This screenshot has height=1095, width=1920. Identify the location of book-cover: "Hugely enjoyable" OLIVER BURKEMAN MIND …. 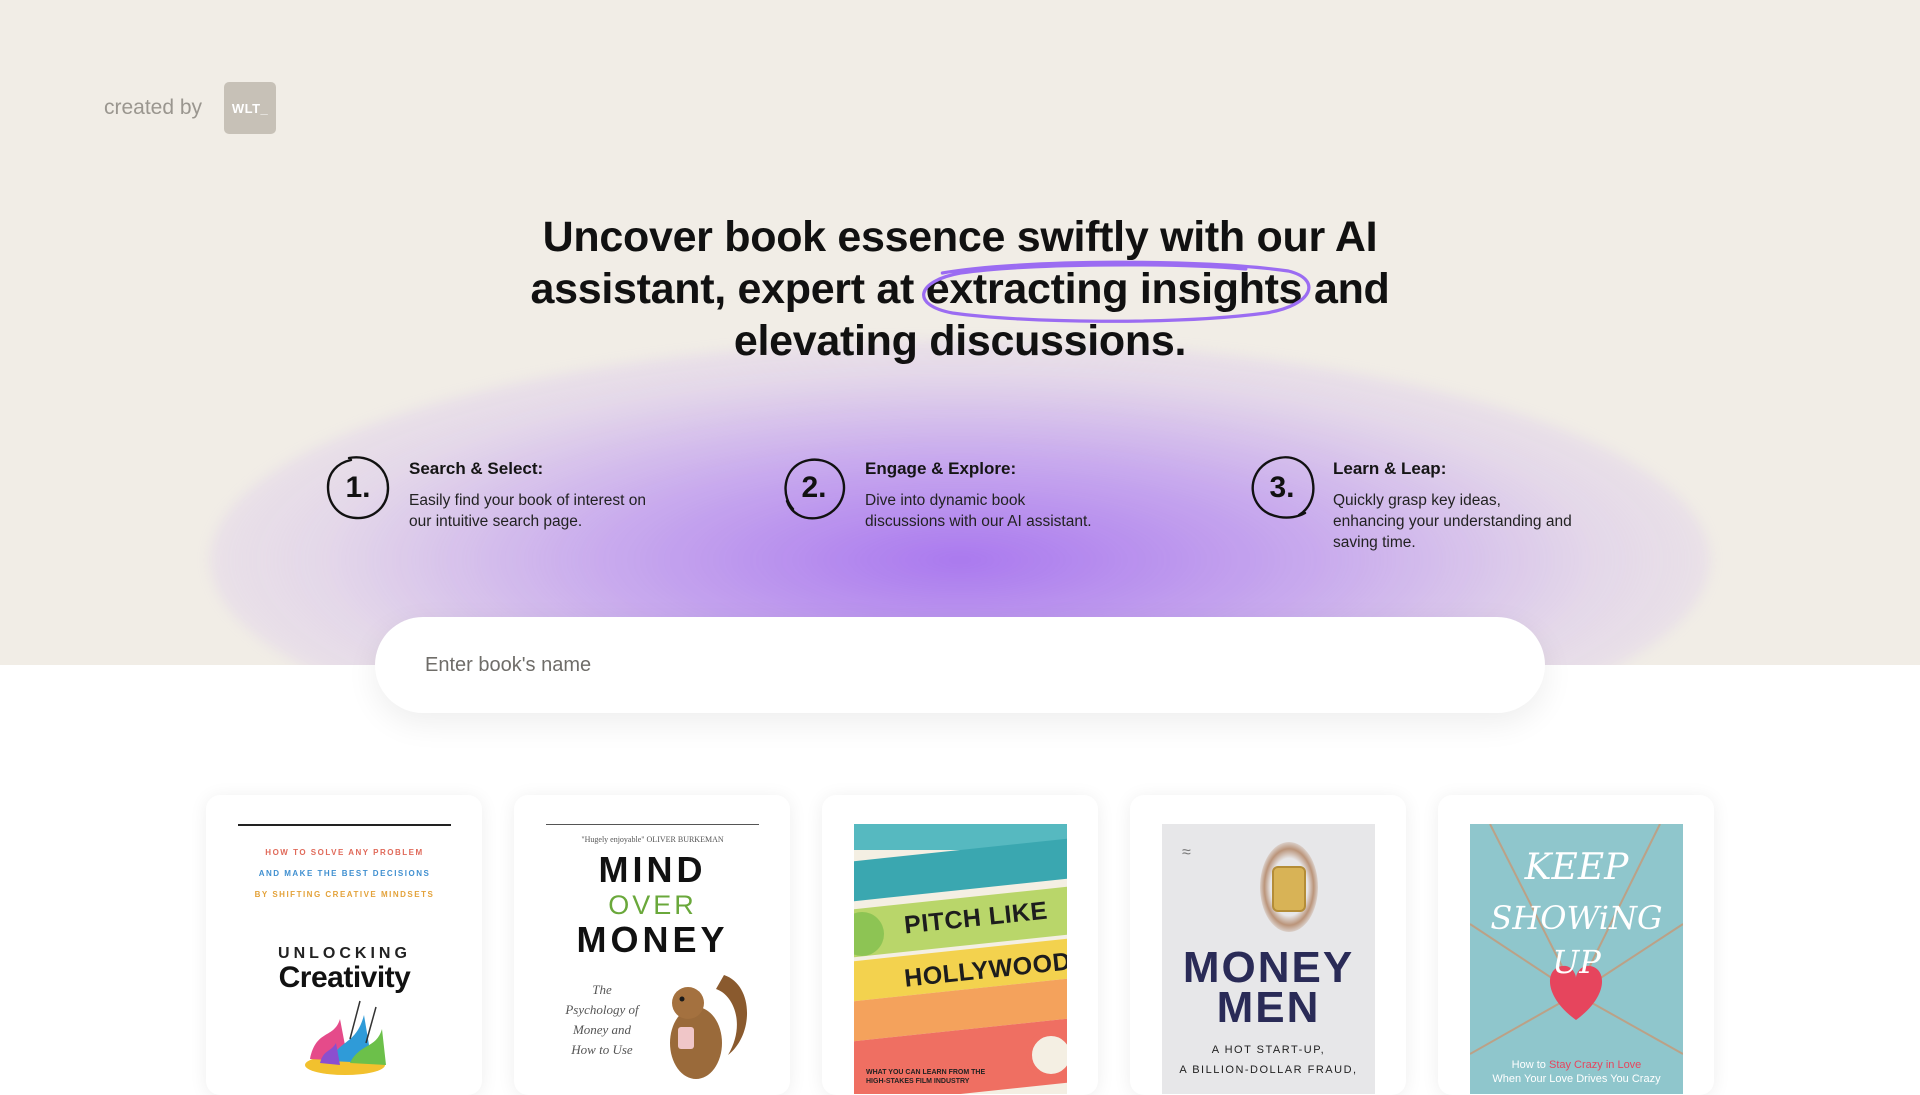
(652, 959).